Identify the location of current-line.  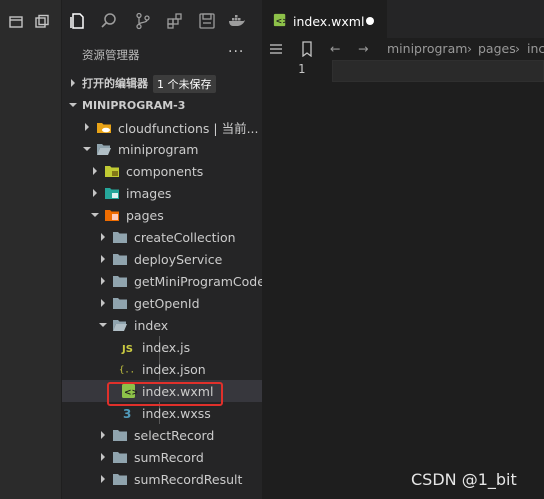
(438, 71).